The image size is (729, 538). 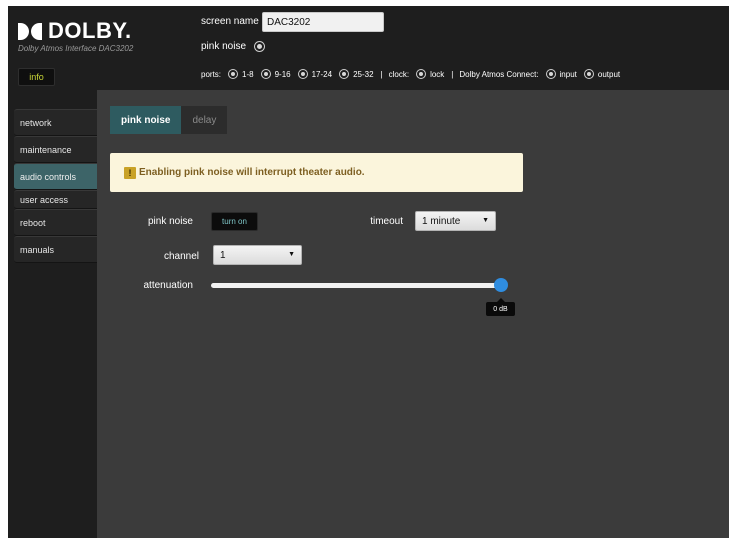 What do you see at coordinates (248, 74) in the screenshot?
I see `port-range-label: 1-8` at bounding box center [248, 74].